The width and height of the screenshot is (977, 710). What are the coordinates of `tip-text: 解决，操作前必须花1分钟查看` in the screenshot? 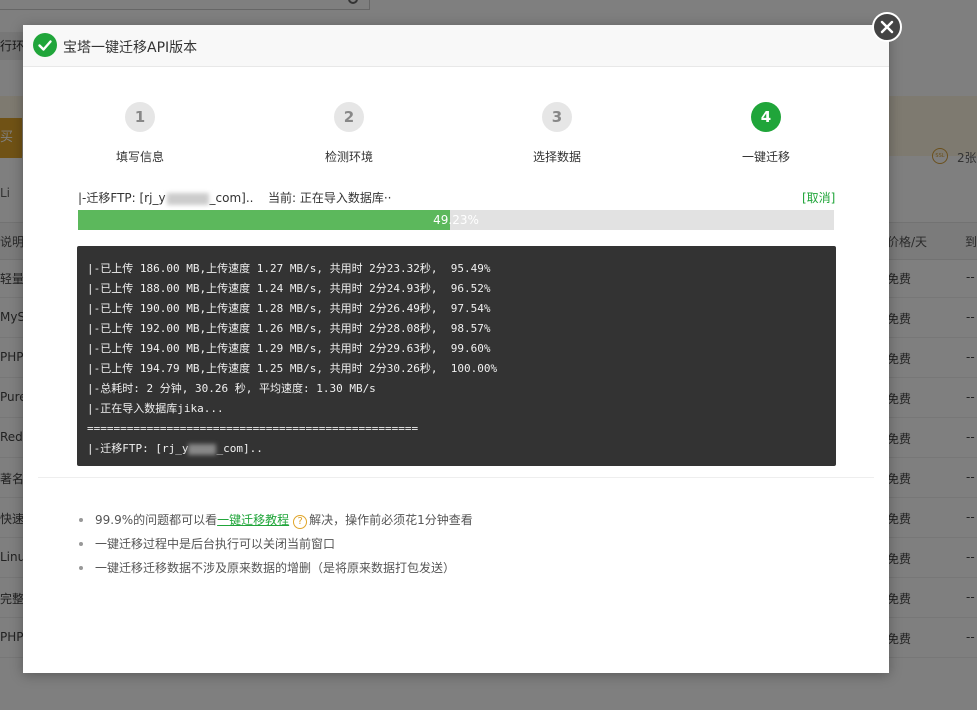 It's located at (391, 520).